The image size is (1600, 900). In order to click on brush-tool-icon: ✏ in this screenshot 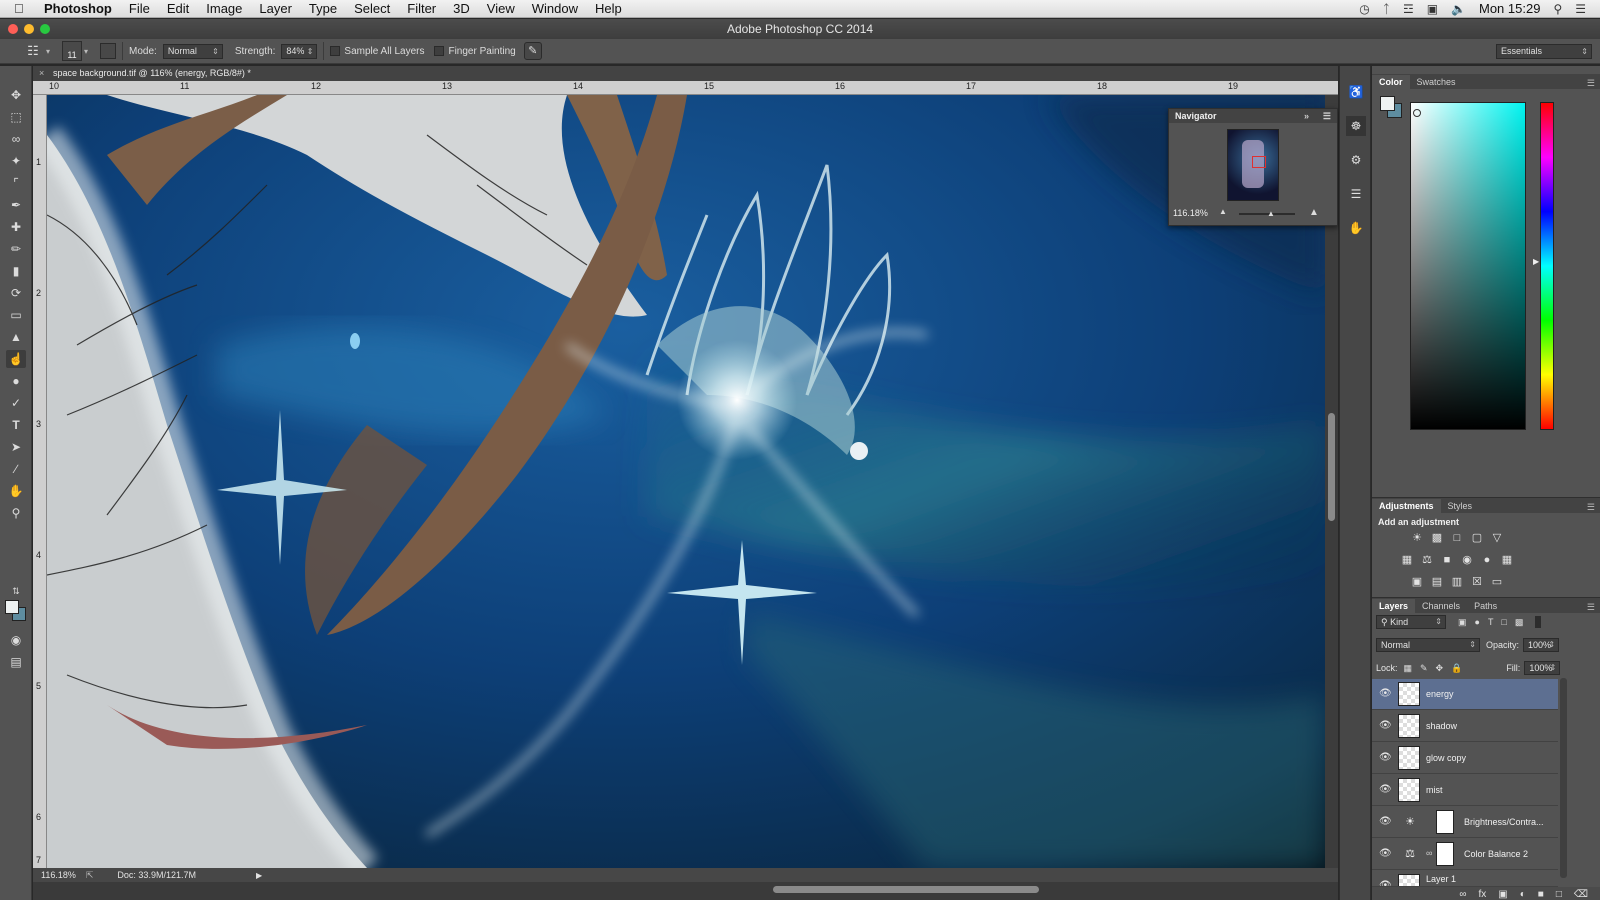, I will do `click(16, 249)`.